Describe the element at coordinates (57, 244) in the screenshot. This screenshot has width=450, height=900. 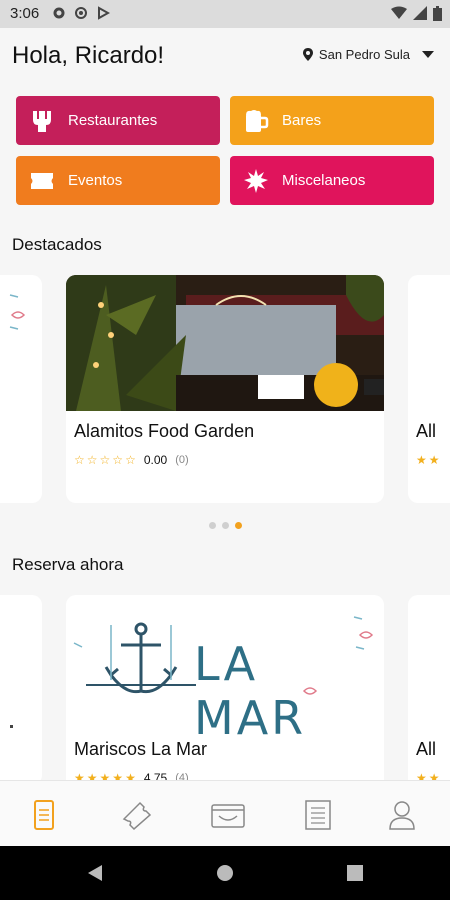
I see `featured-section-title: Destacados` at that location.